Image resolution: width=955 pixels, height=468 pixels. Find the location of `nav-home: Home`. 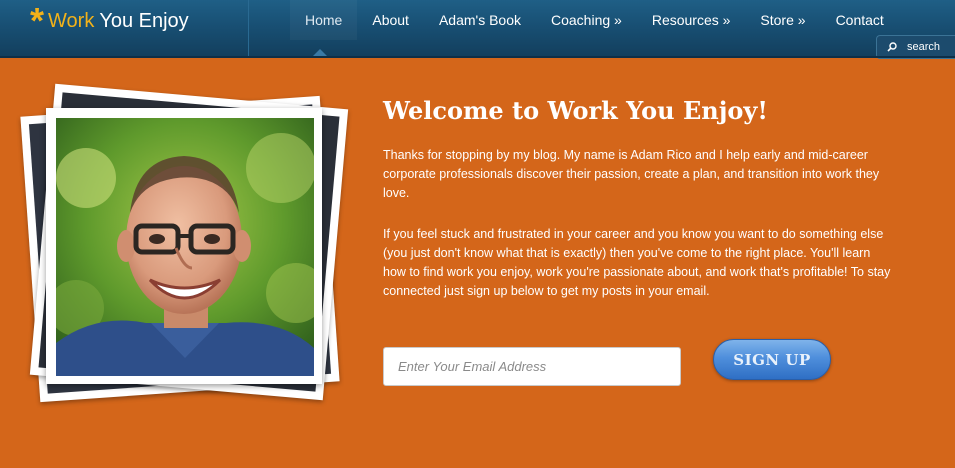

nav-home: Home is located at coordinates (324, 20).